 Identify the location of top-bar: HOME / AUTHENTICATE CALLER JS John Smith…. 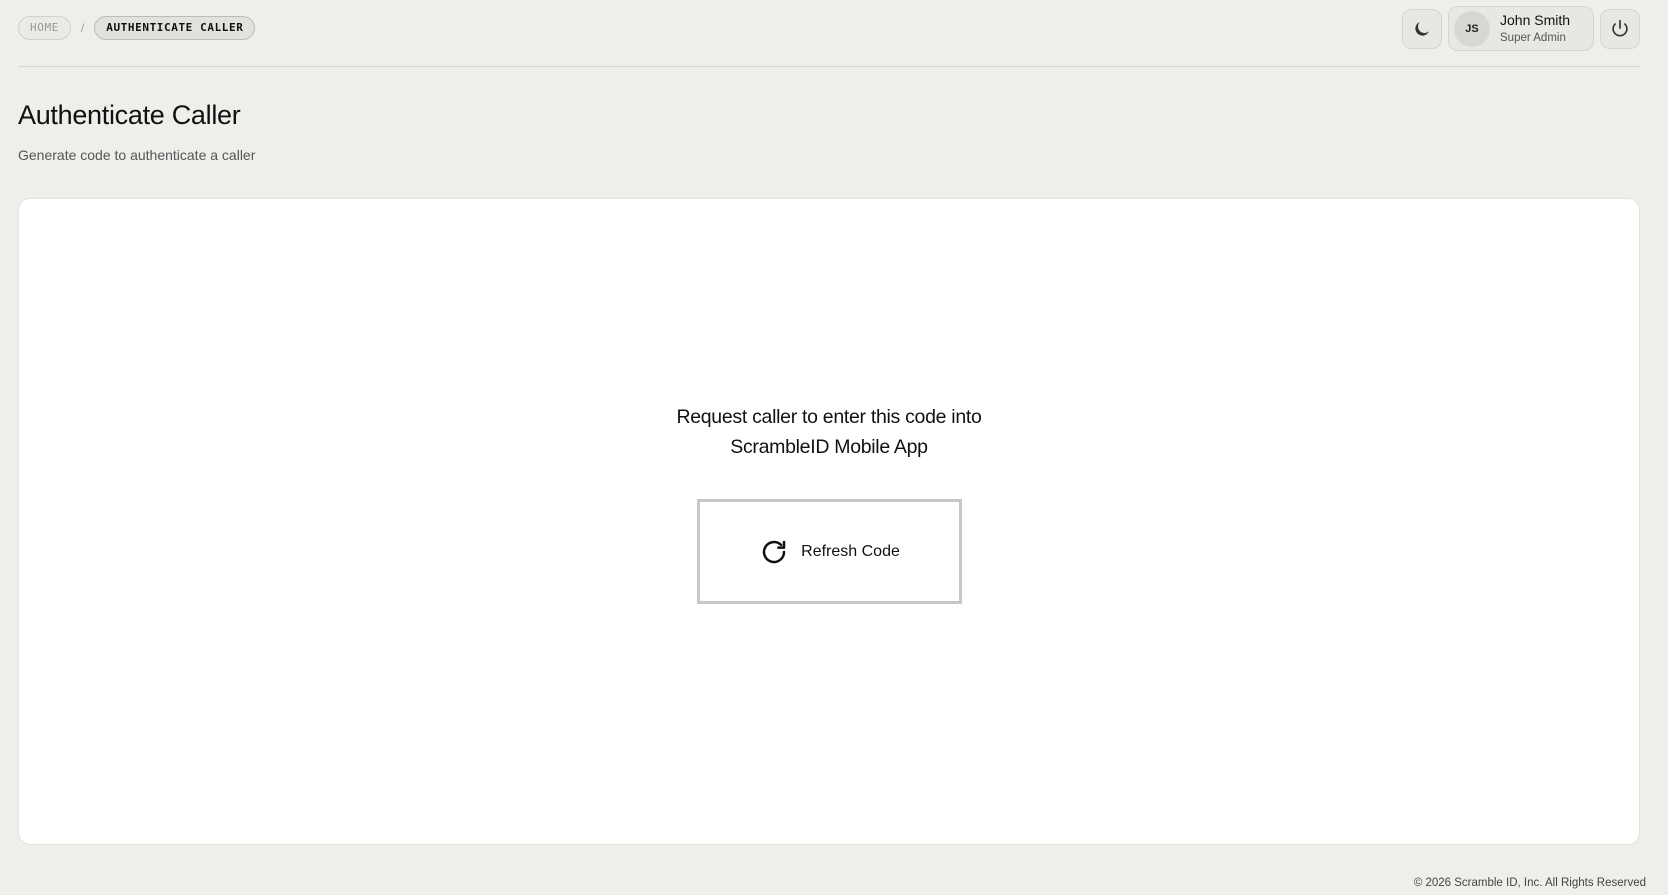
(829, 33).